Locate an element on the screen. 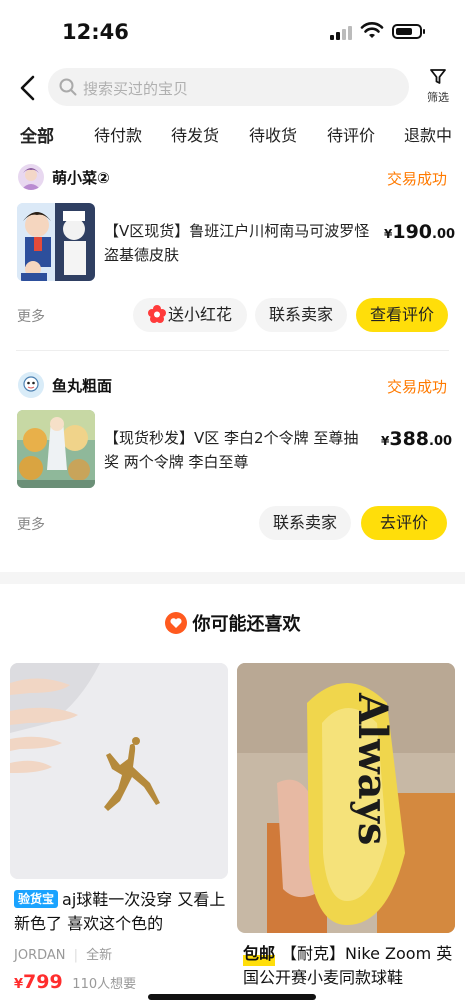  product-title: 【现货秒发】V区 李白2个令牌 至尊抽奖 两个令牌 李白至尊 is located at coordinates (237, 450).